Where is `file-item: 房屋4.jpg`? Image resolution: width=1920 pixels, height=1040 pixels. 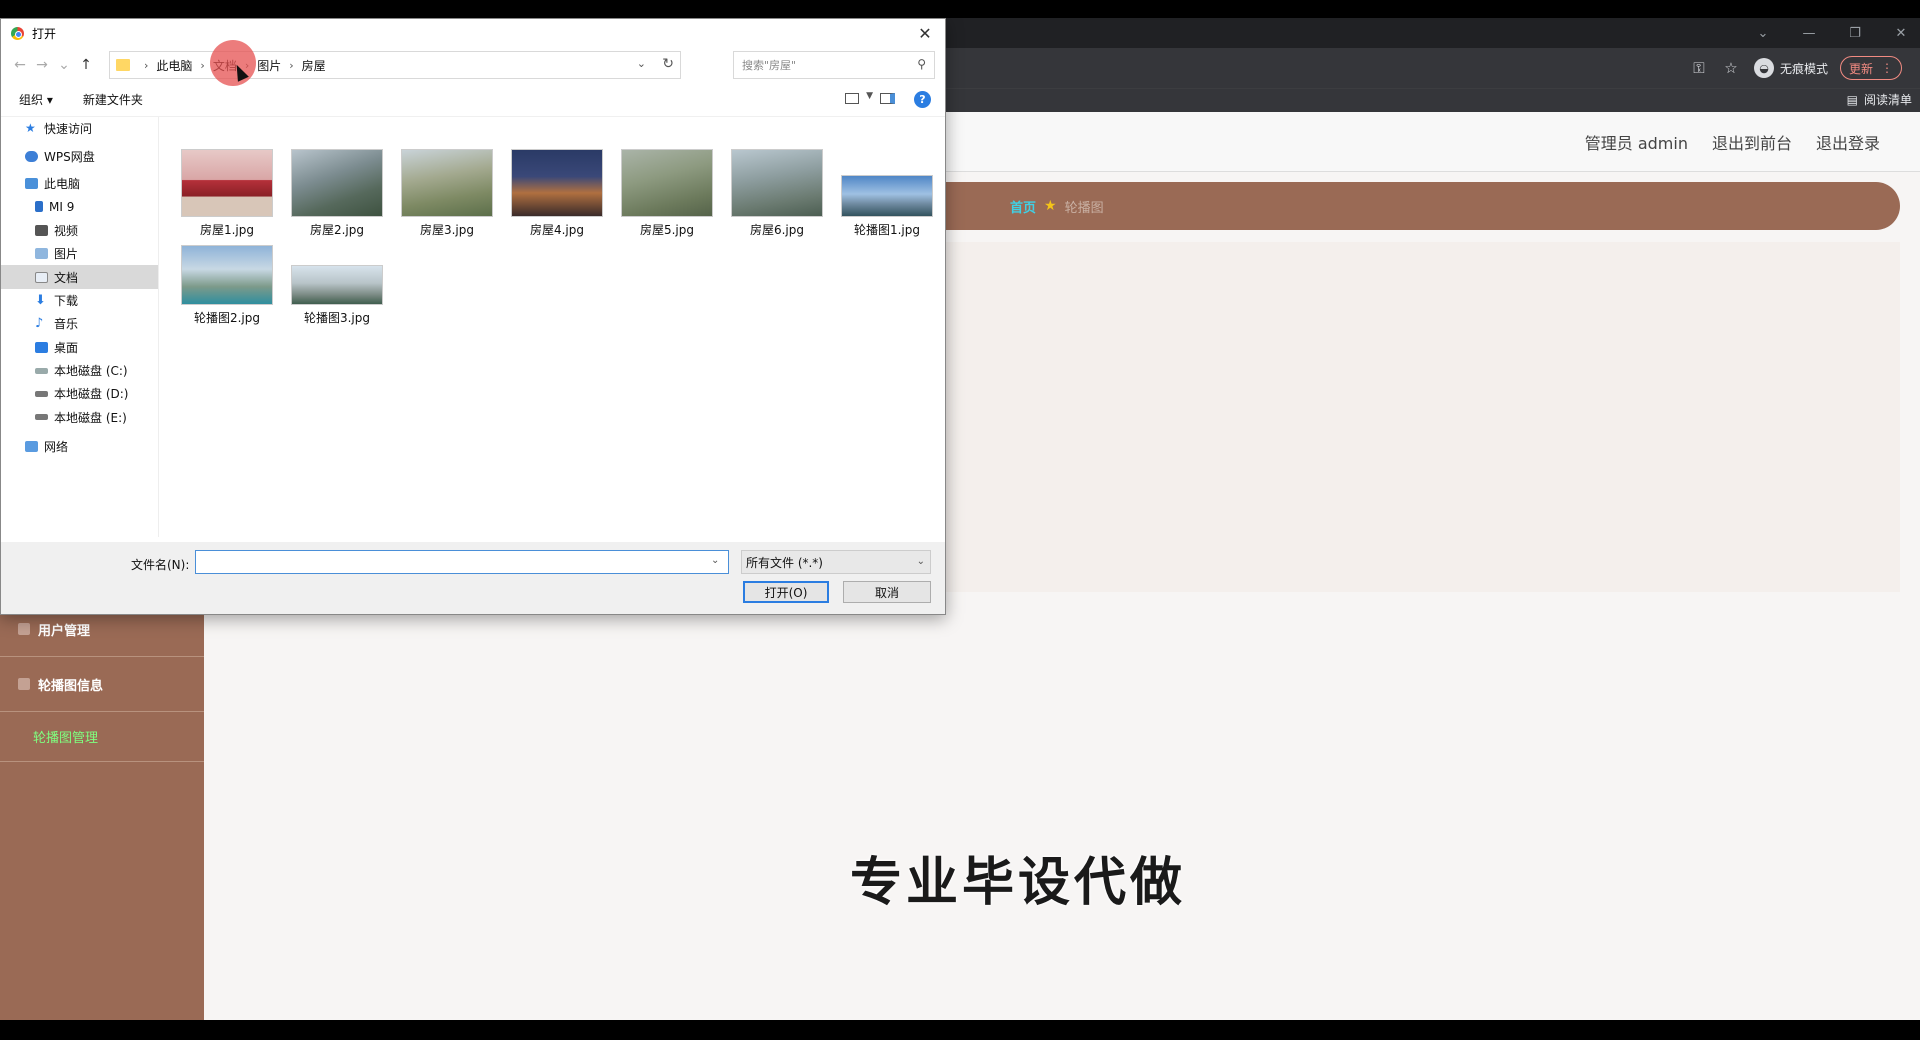
file-item: 房屋4.jpg is located at coordinates (557, 193).